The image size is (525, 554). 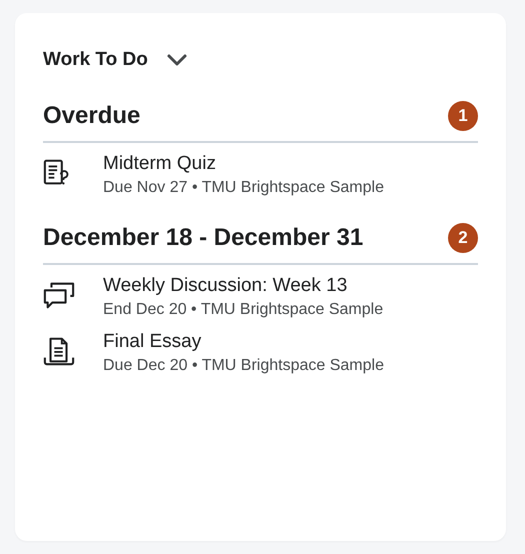 I want to click on item-title: Weekly Discussion: Week 13, so click(x=243, y=286).